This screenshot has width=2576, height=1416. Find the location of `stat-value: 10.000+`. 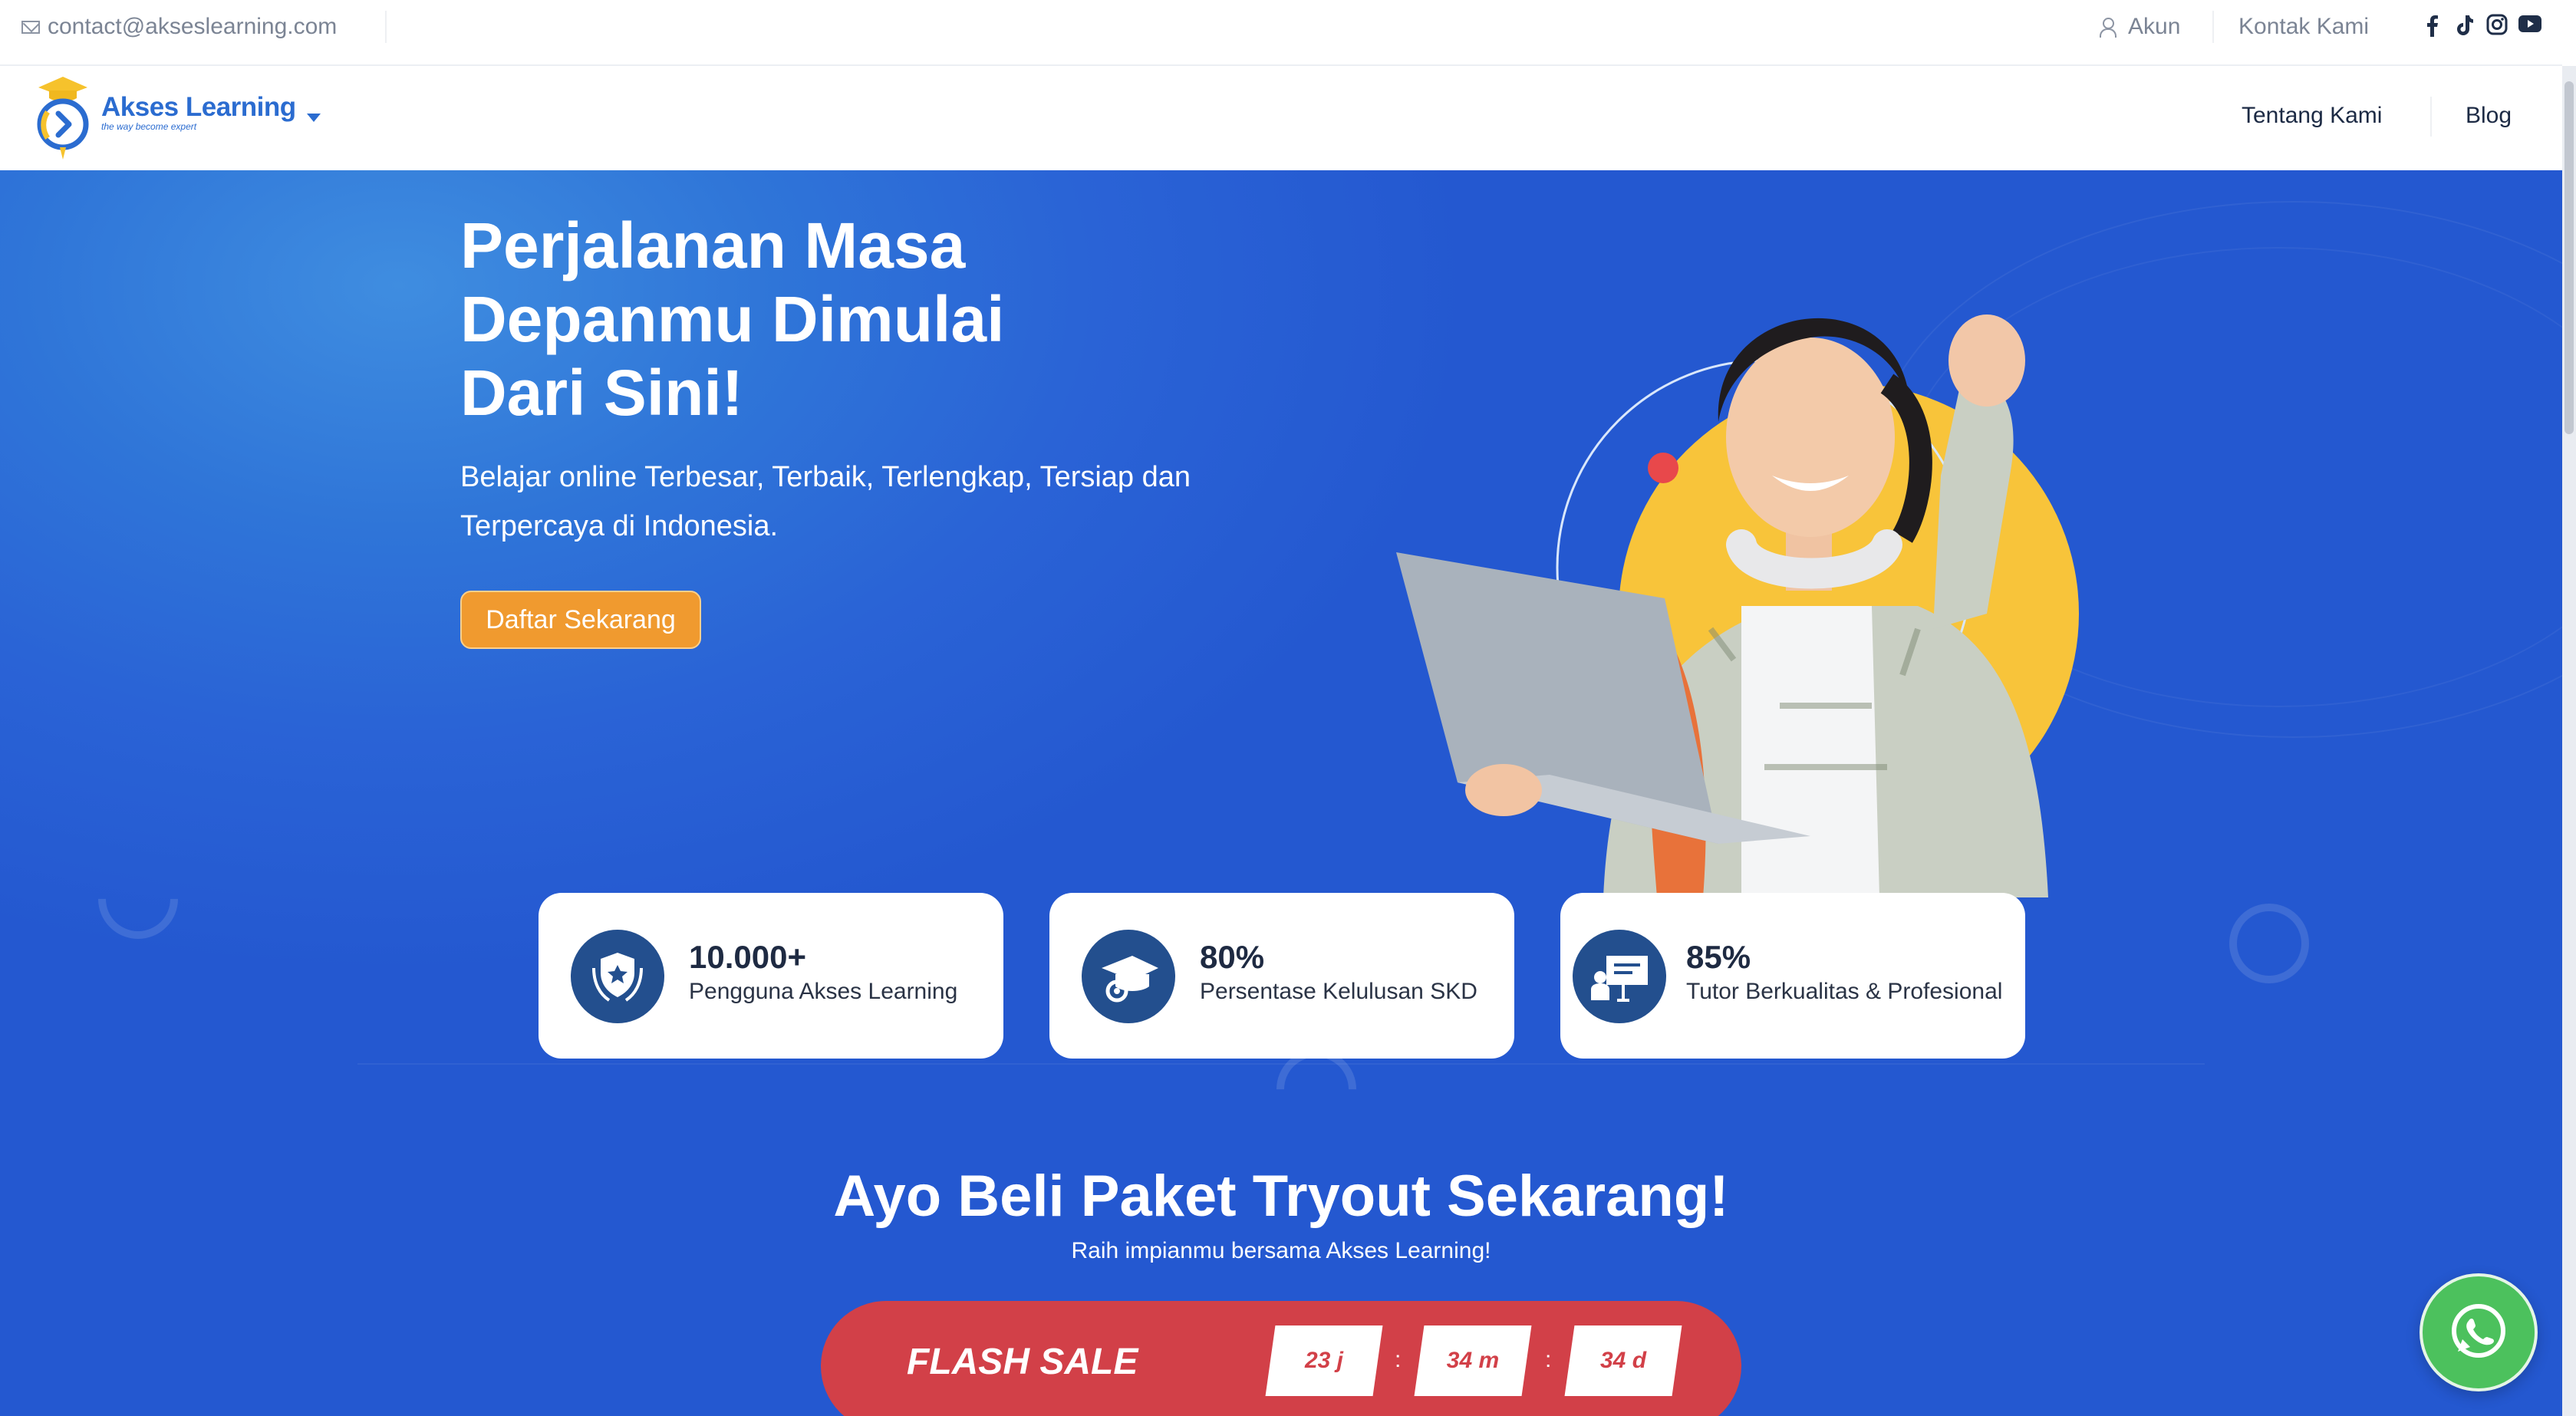

stat-value: 10.000+ is located at coordinates (747, 957).